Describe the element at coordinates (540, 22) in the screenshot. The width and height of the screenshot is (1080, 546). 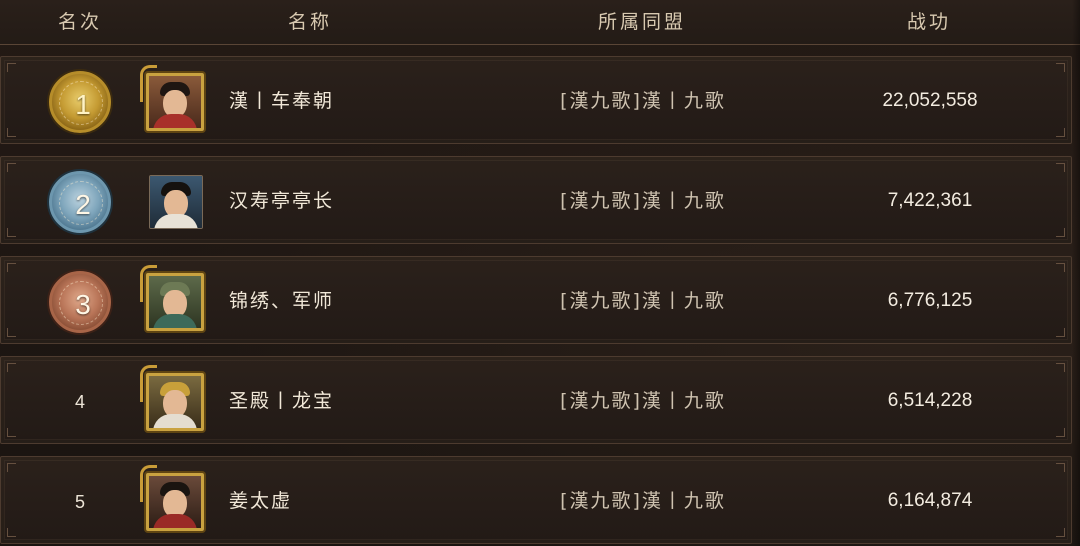
I see `ranking-header: 名次 名称 所属同盟 战功` at that location.